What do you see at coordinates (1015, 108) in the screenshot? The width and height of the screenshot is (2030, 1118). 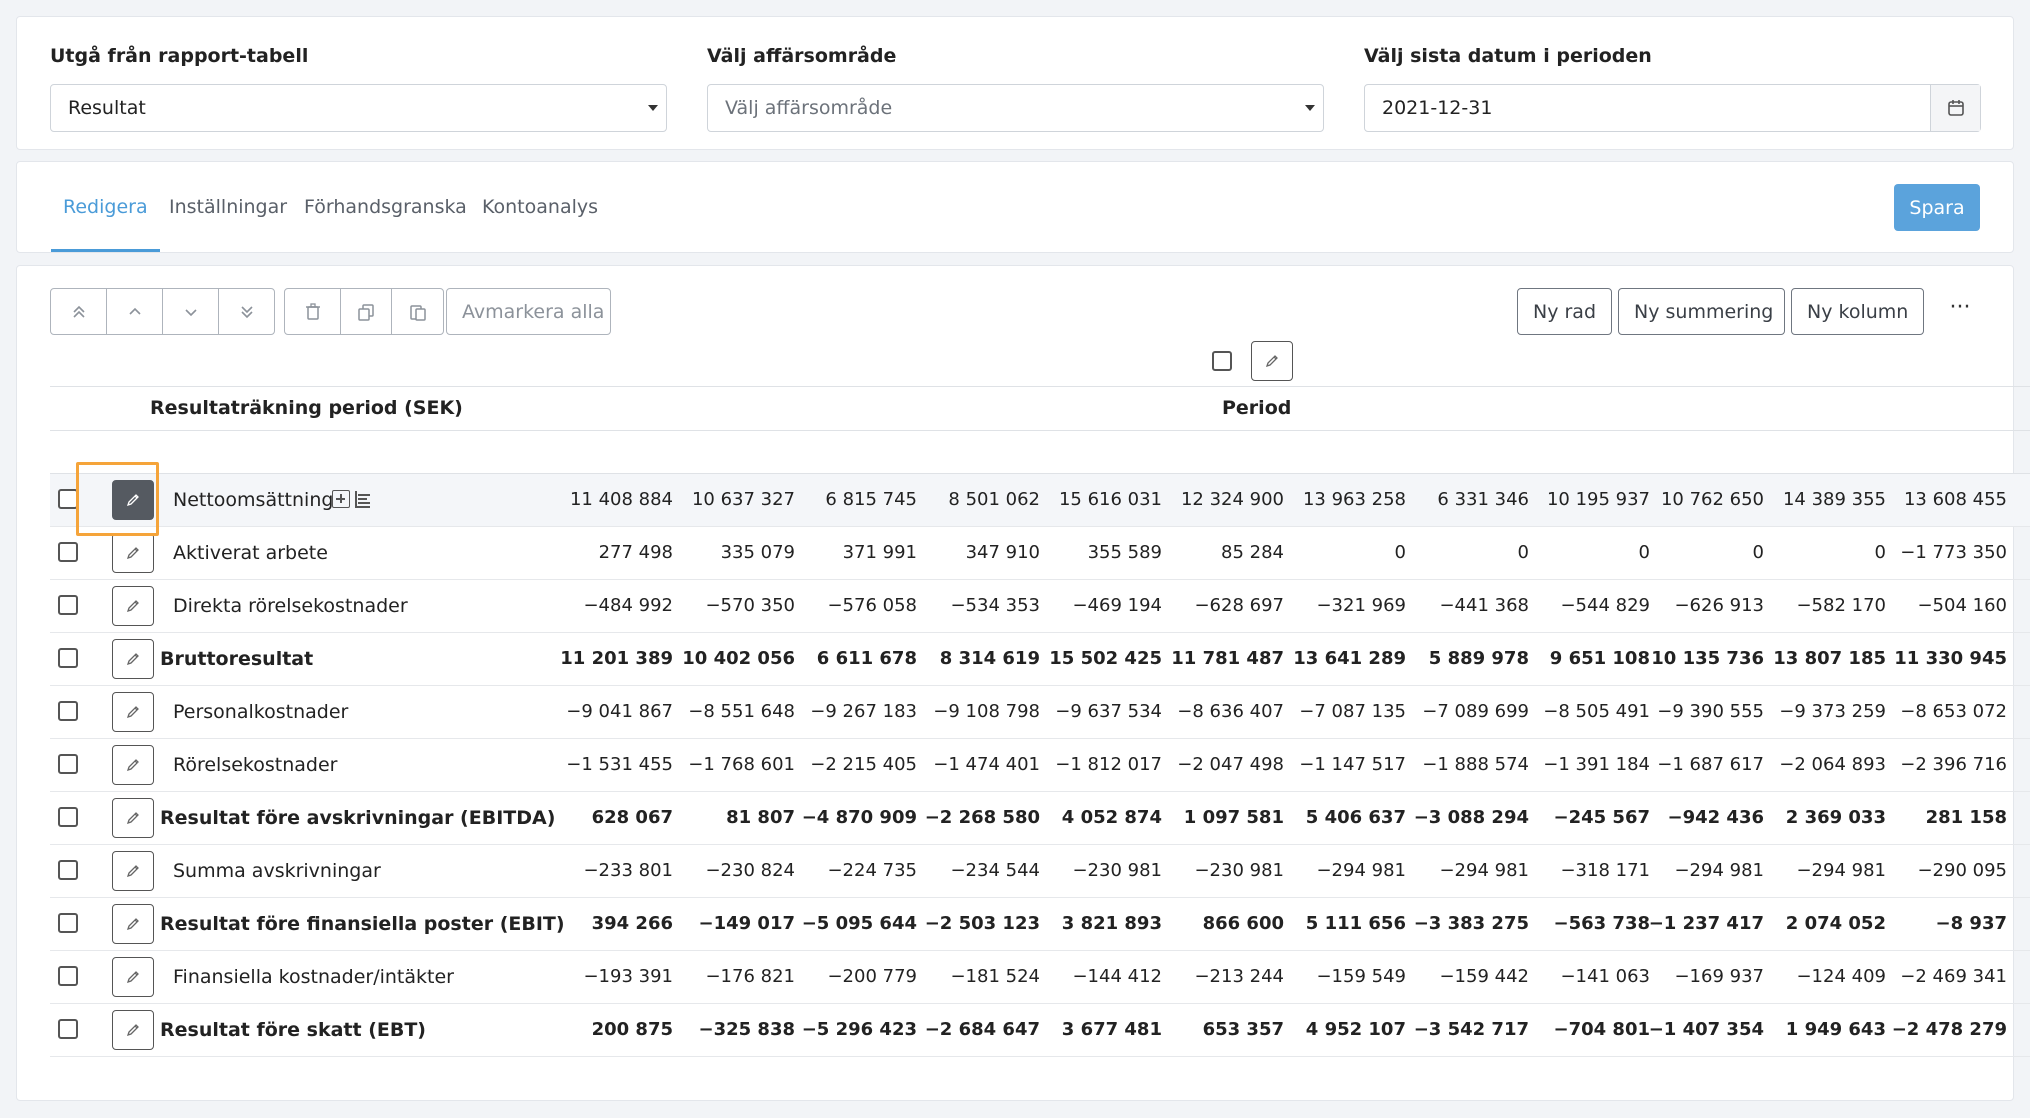 I see `business-area-select: Välj affärsområde` at bounding box center [1015, 108].